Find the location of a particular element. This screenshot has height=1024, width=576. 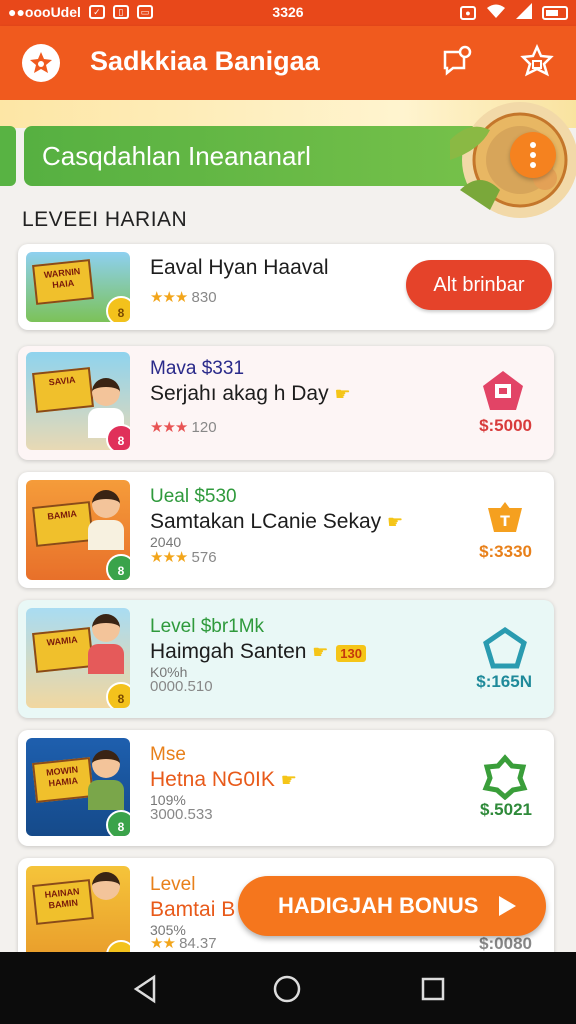

level-name: Eaval Hyan Haaval is located at coordinates (239, 267).